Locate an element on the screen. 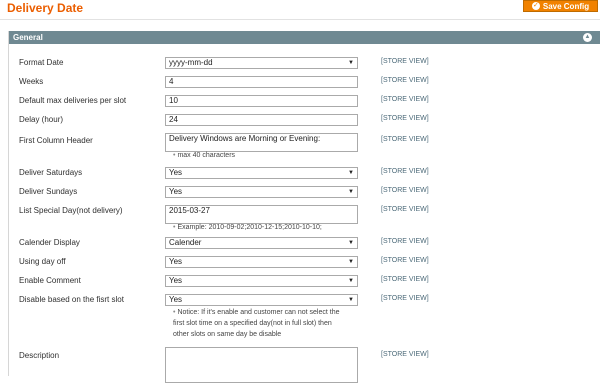 The image size is (600, 383). format-date-label: Format Date is located at coordinates (41, 62).